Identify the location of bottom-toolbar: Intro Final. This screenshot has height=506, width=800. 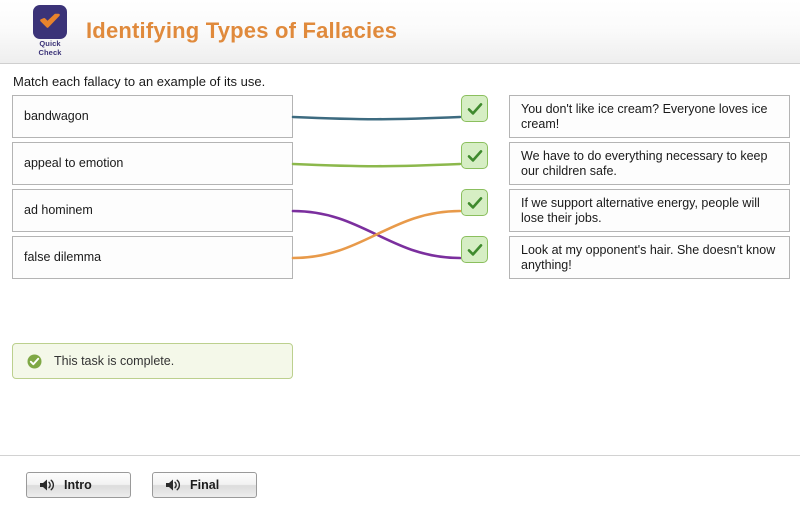
(400, 481).